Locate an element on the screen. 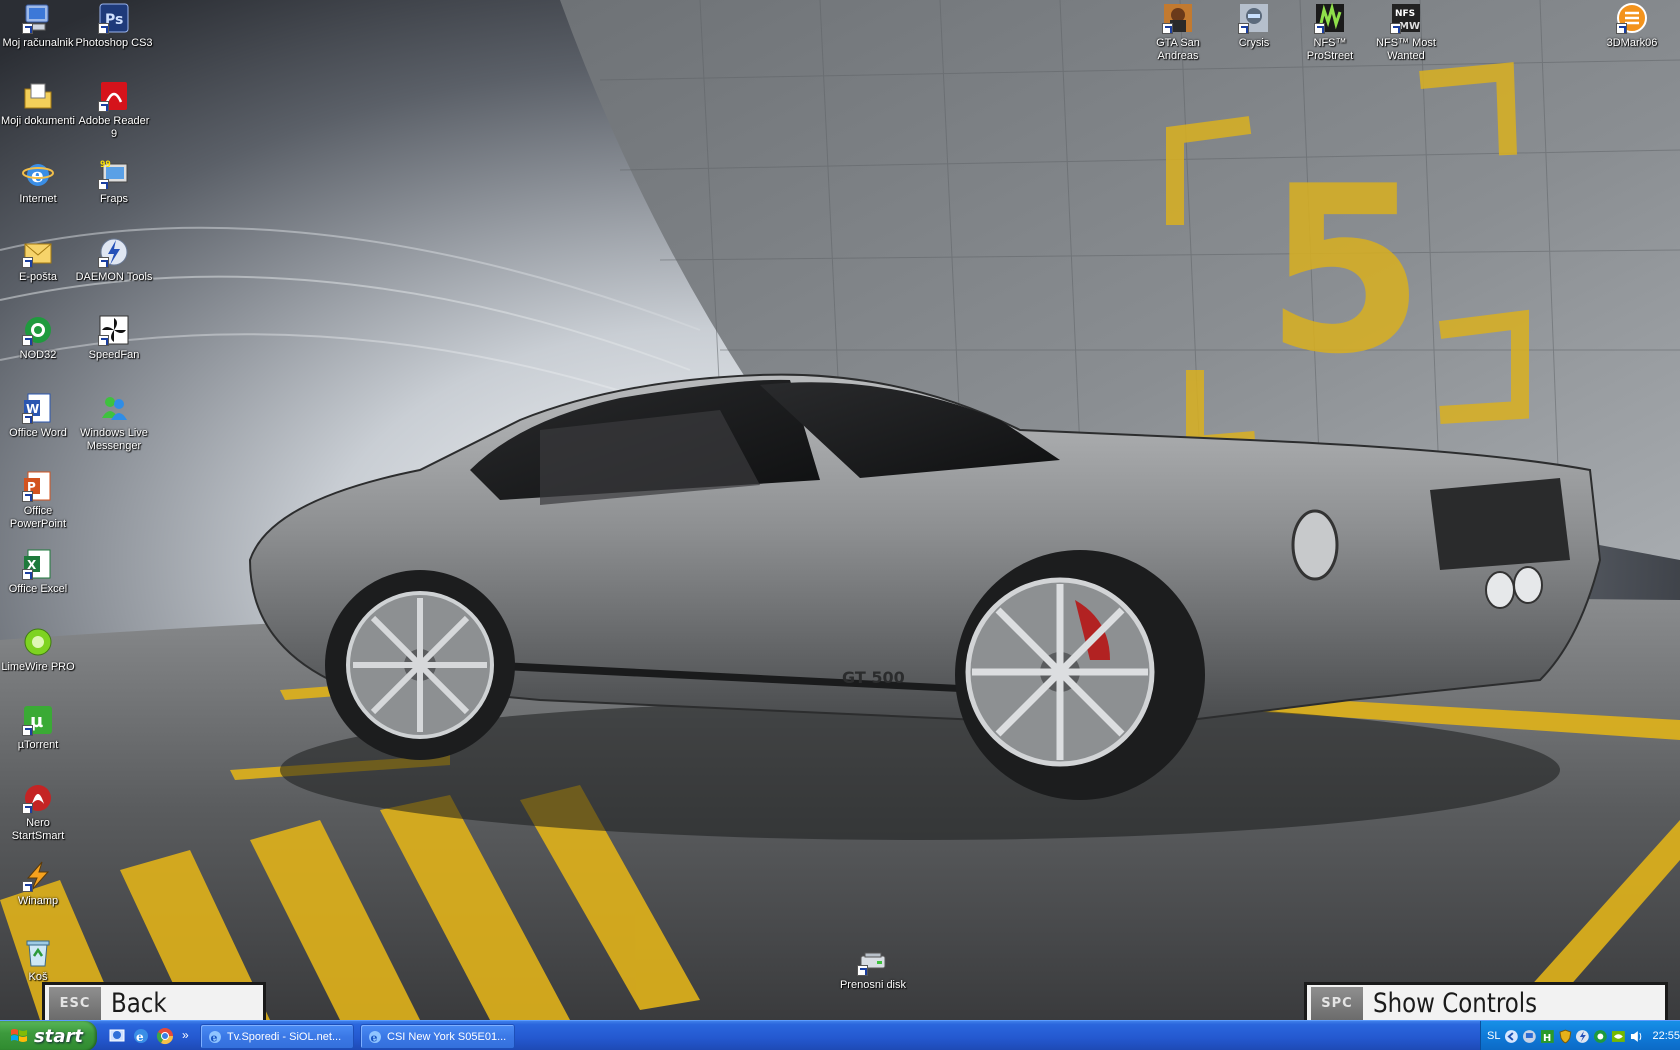 This screenshot has height=1050, width=1680. show-desktop-icon is located at coordinates (117, 1036).